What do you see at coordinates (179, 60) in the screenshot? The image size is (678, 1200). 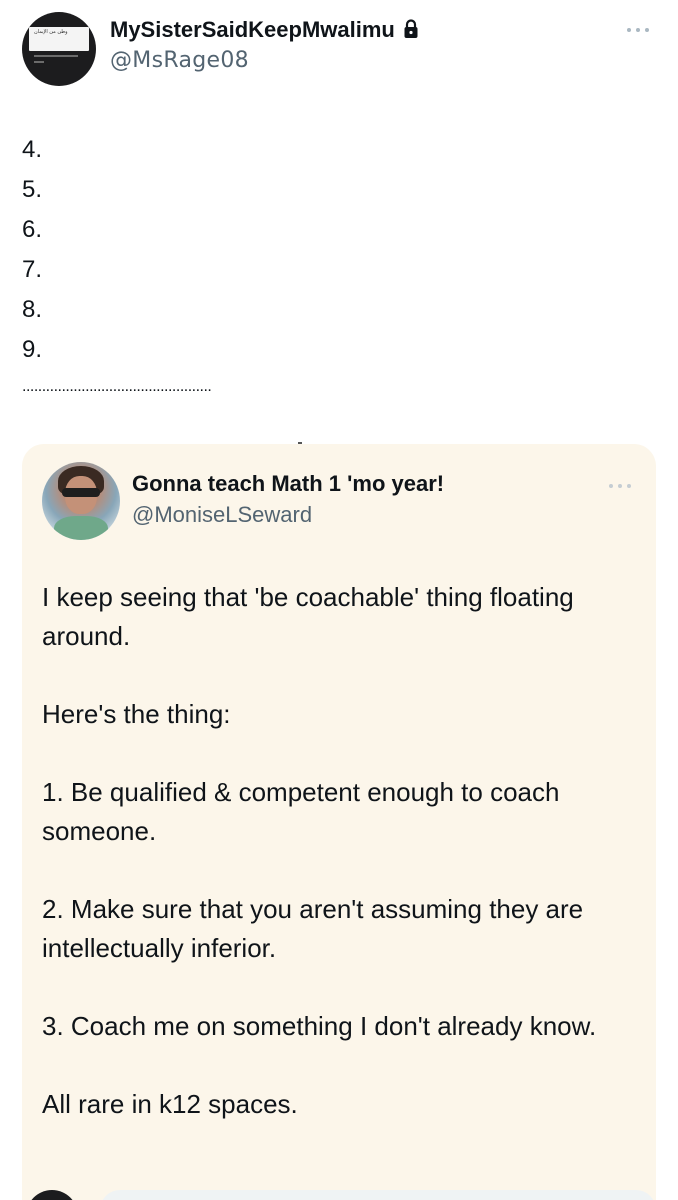 I see `author-handle: @MsRage08` at bounding box center [179, 60].